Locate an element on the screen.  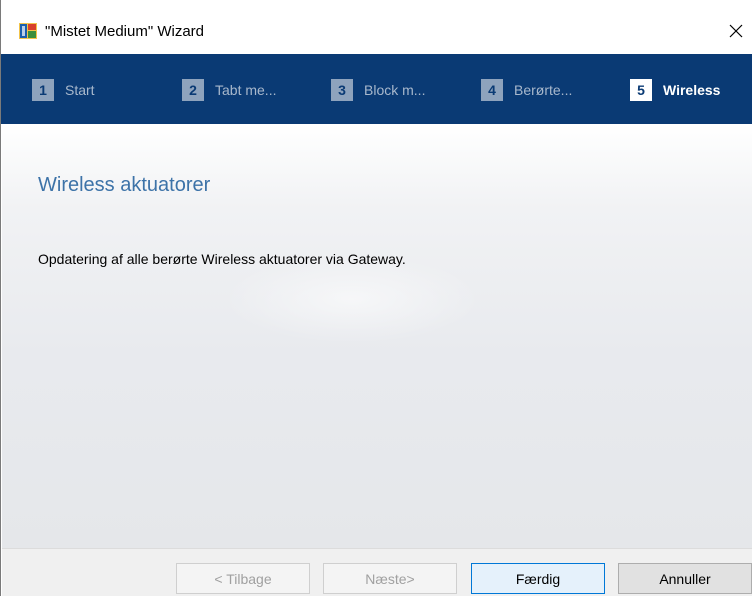
close-icon is located at coordinates (735, 31).